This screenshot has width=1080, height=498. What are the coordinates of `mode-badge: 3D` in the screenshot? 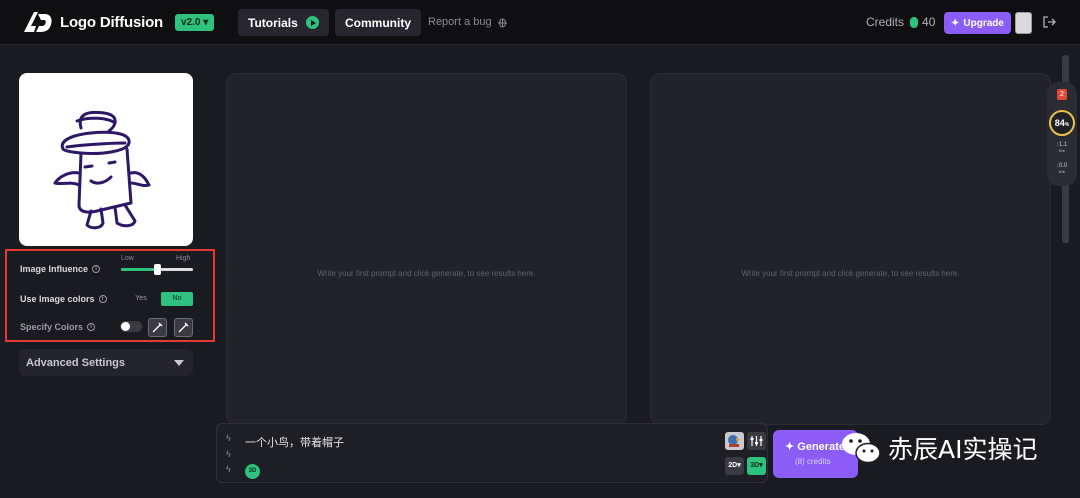 It's located at (252, 471).